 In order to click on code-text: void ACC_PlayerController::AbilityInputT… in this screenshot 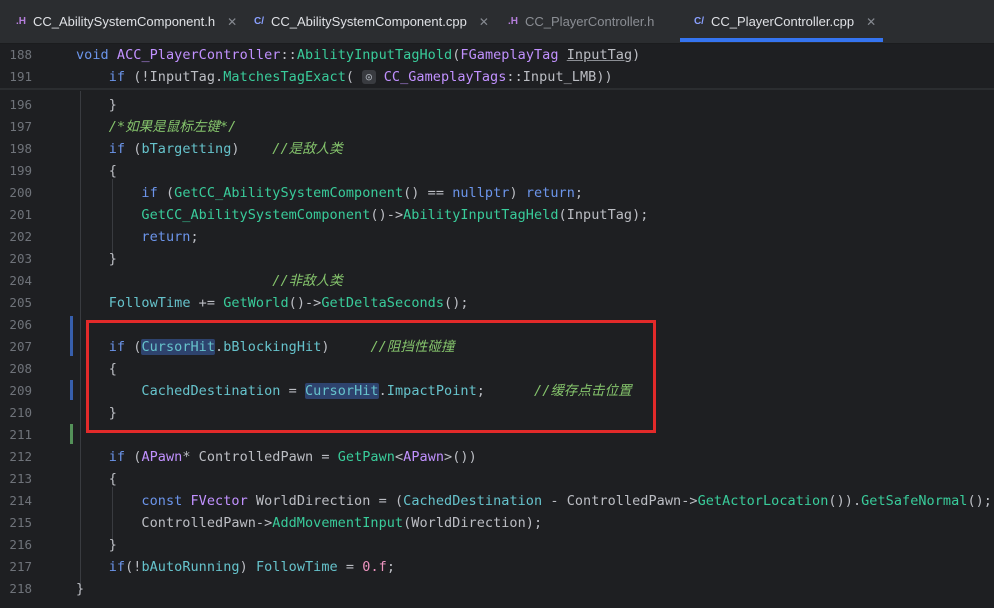, I will do `click(358, 55)`.